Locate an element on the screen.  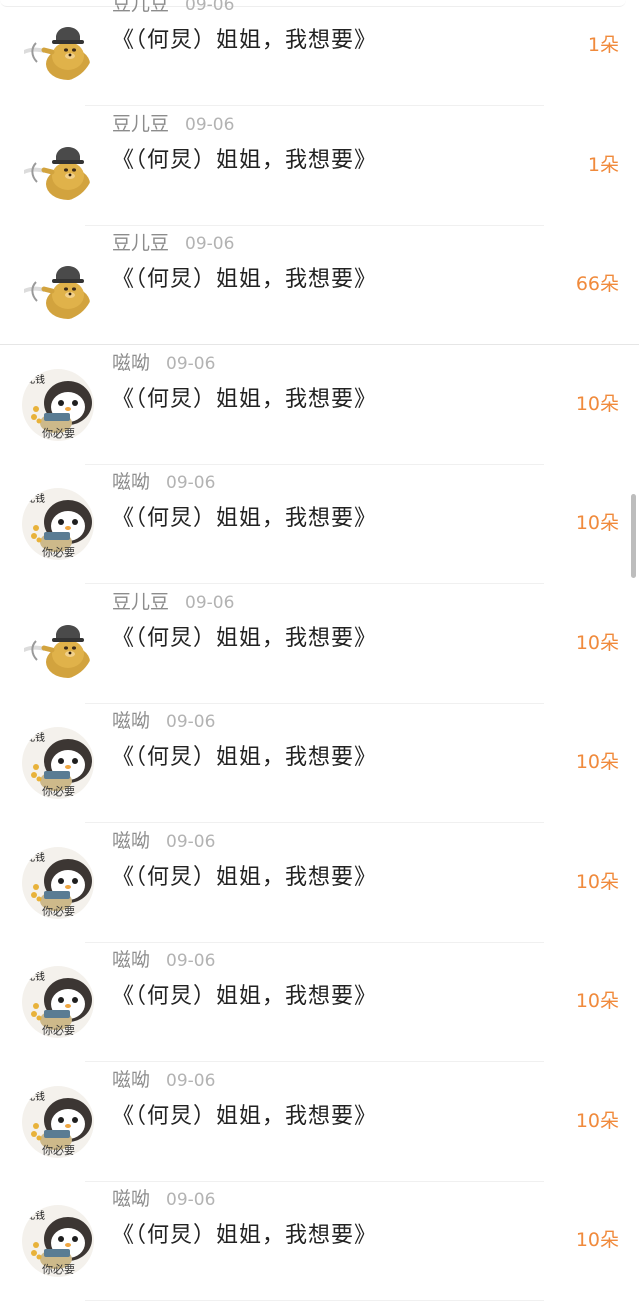
gift-row: 豆儿豆 09-06 《（何炅）姐姐，我想要》 10朵 is located at coordinates (319, 644).